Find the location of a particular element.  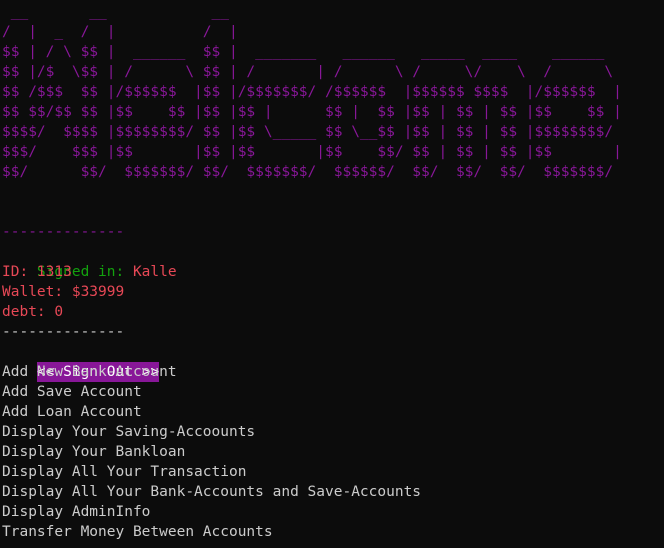

menu-item-display-admininfo: Display AdminInfo is located at coordinates (333, 512).